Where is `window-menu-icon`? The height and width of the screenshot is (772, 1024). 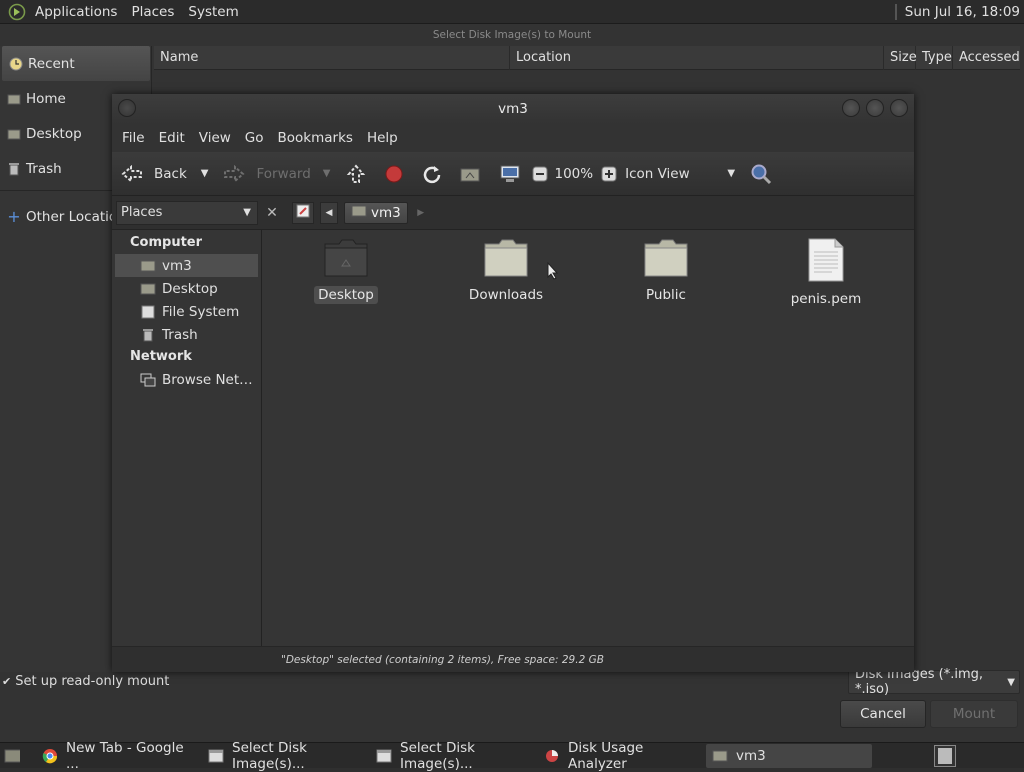 window-menu-icon is located at coordinates (127, 108).